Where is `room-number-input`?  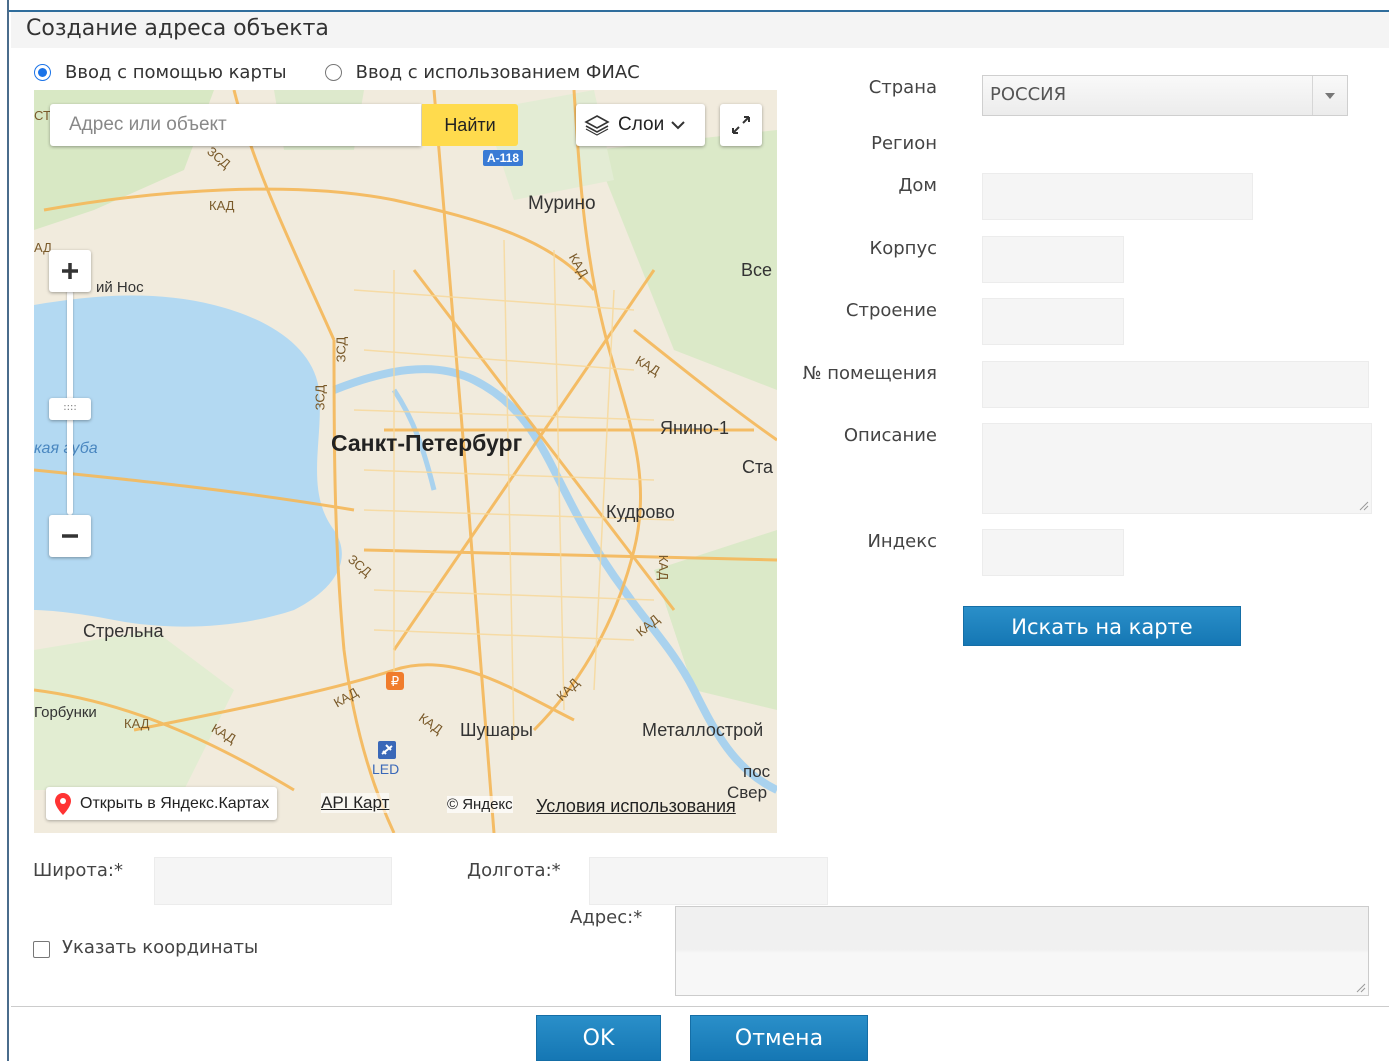 room-number-input is located at coordinates (1175, 384).